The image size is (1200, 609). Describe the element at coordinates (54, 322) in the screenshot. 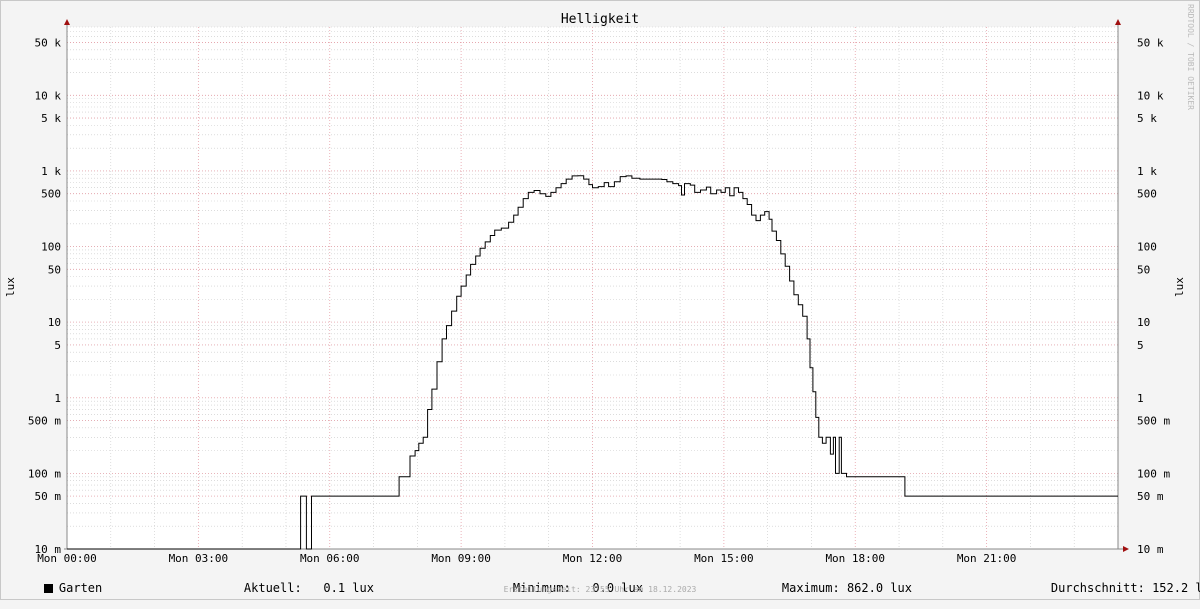

I see `y-tick-label-left: 10` at that location.